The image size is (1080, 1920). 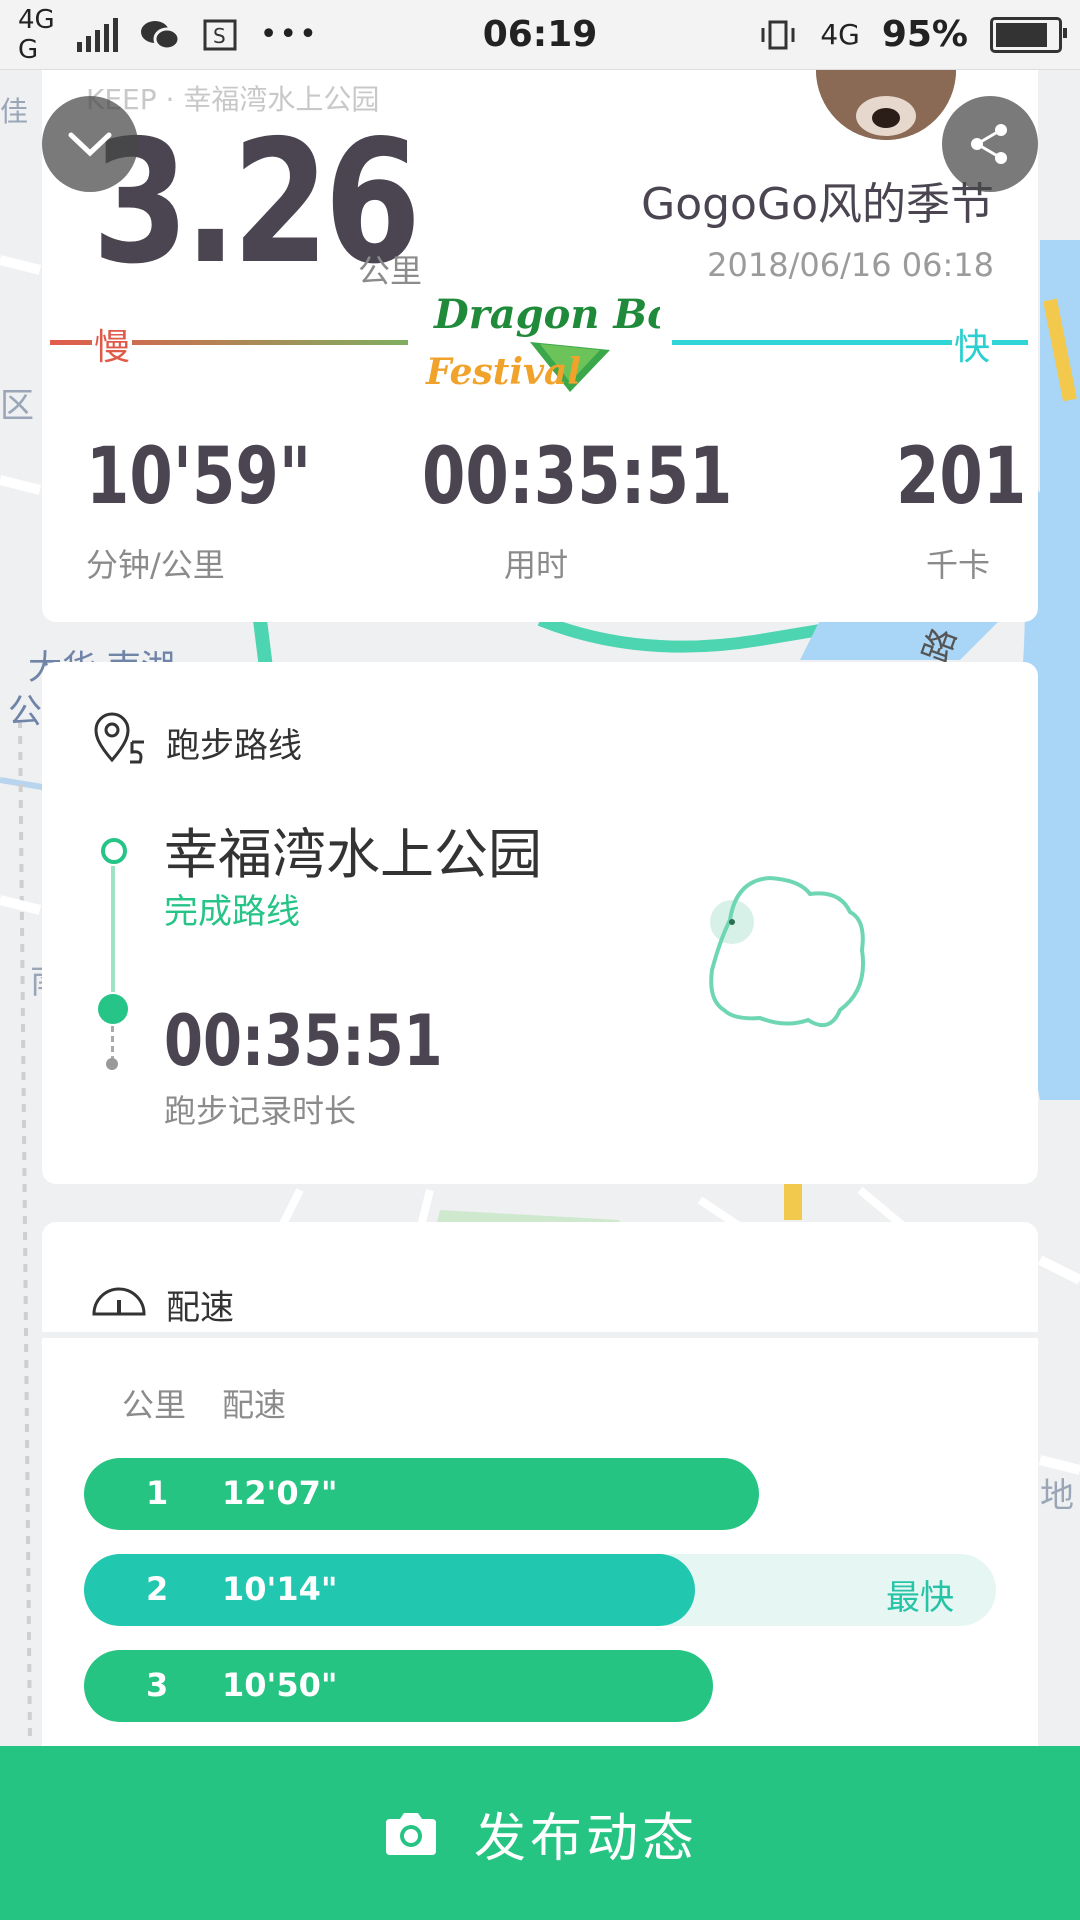 What do you see at coordinates (958, 565) in the screenshot?
I see `calories-label: 千卡` at bounding box center [958, 565].